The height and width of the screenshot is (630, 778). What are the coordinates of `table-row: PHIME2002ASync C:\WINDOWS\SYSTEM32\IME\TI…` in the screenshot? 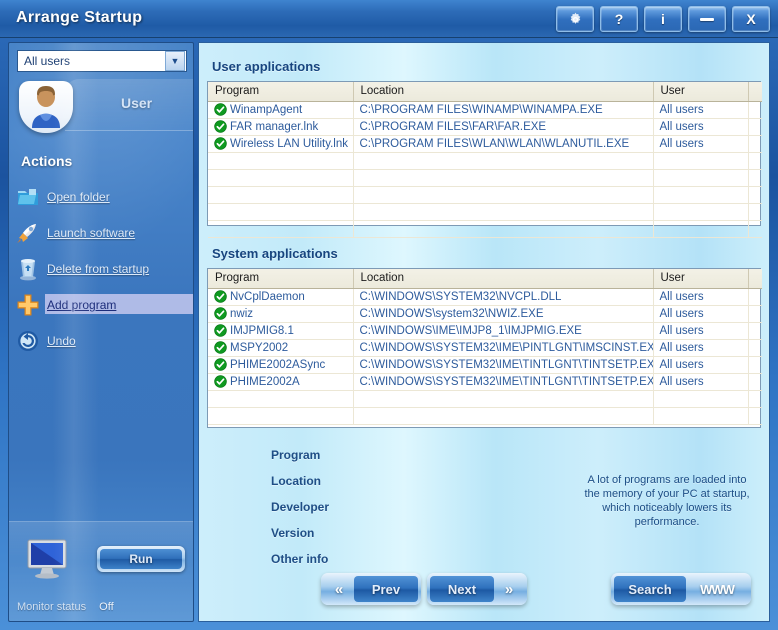 It's located at (485, 365).